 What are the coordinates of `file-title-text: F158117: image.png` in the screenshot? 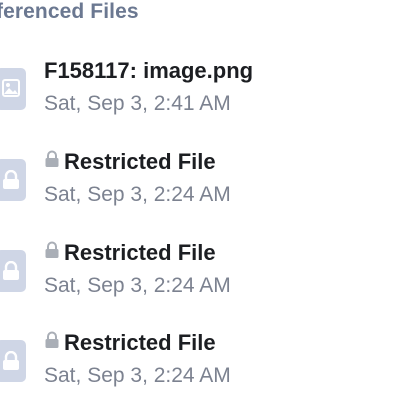 It's located at (149, 70).